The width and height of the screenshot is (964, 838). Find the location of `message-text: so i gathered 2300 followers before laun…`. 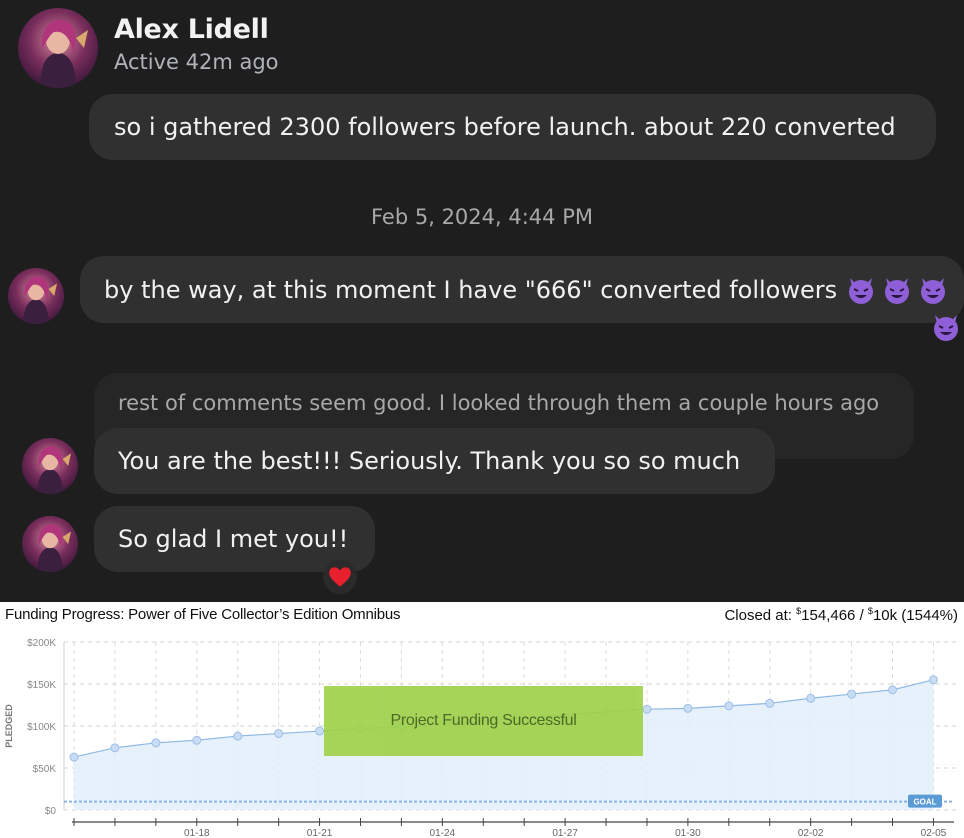

message-text: so i gathered 2300 followers before laun… is located at coordinates (505, 127).